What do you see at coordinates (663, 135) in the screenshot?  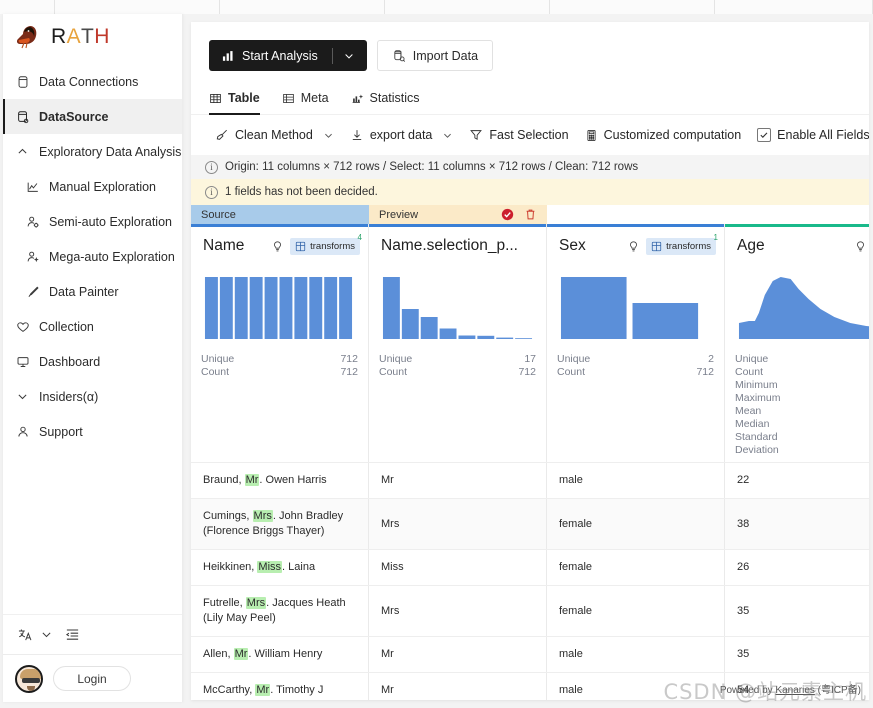 I see `customized-computation-menu: Customized computation` at bounding box center [663, 135].